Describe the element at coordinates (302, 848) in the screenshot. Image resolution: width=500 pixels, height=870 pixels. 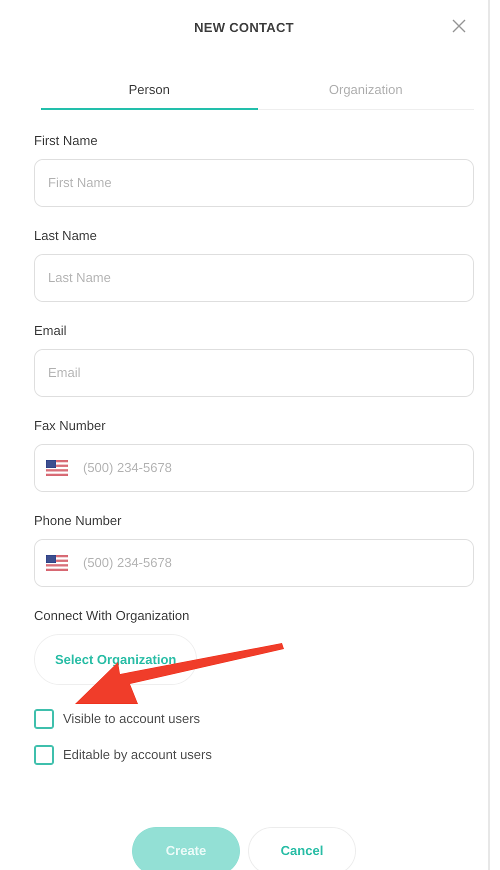
I see `cancel-button: Cancel` at that location.